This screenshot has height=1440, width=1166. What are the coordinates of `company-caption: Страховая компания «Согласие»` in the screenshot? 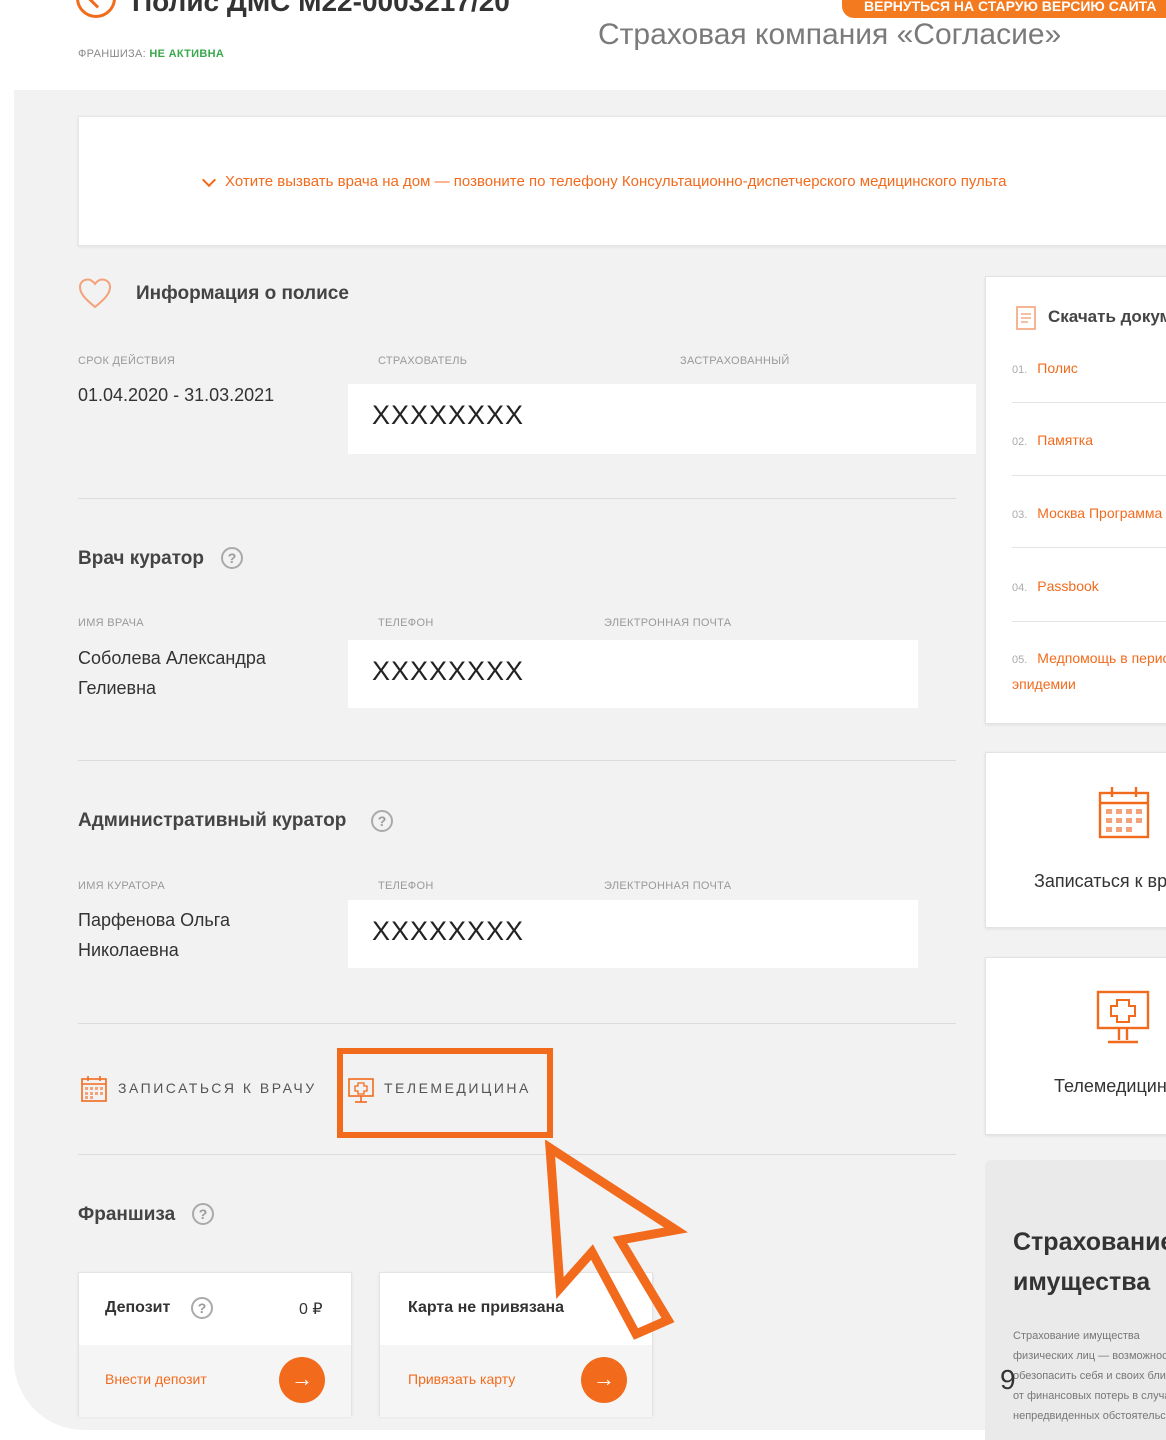 It's located at (830, 34).